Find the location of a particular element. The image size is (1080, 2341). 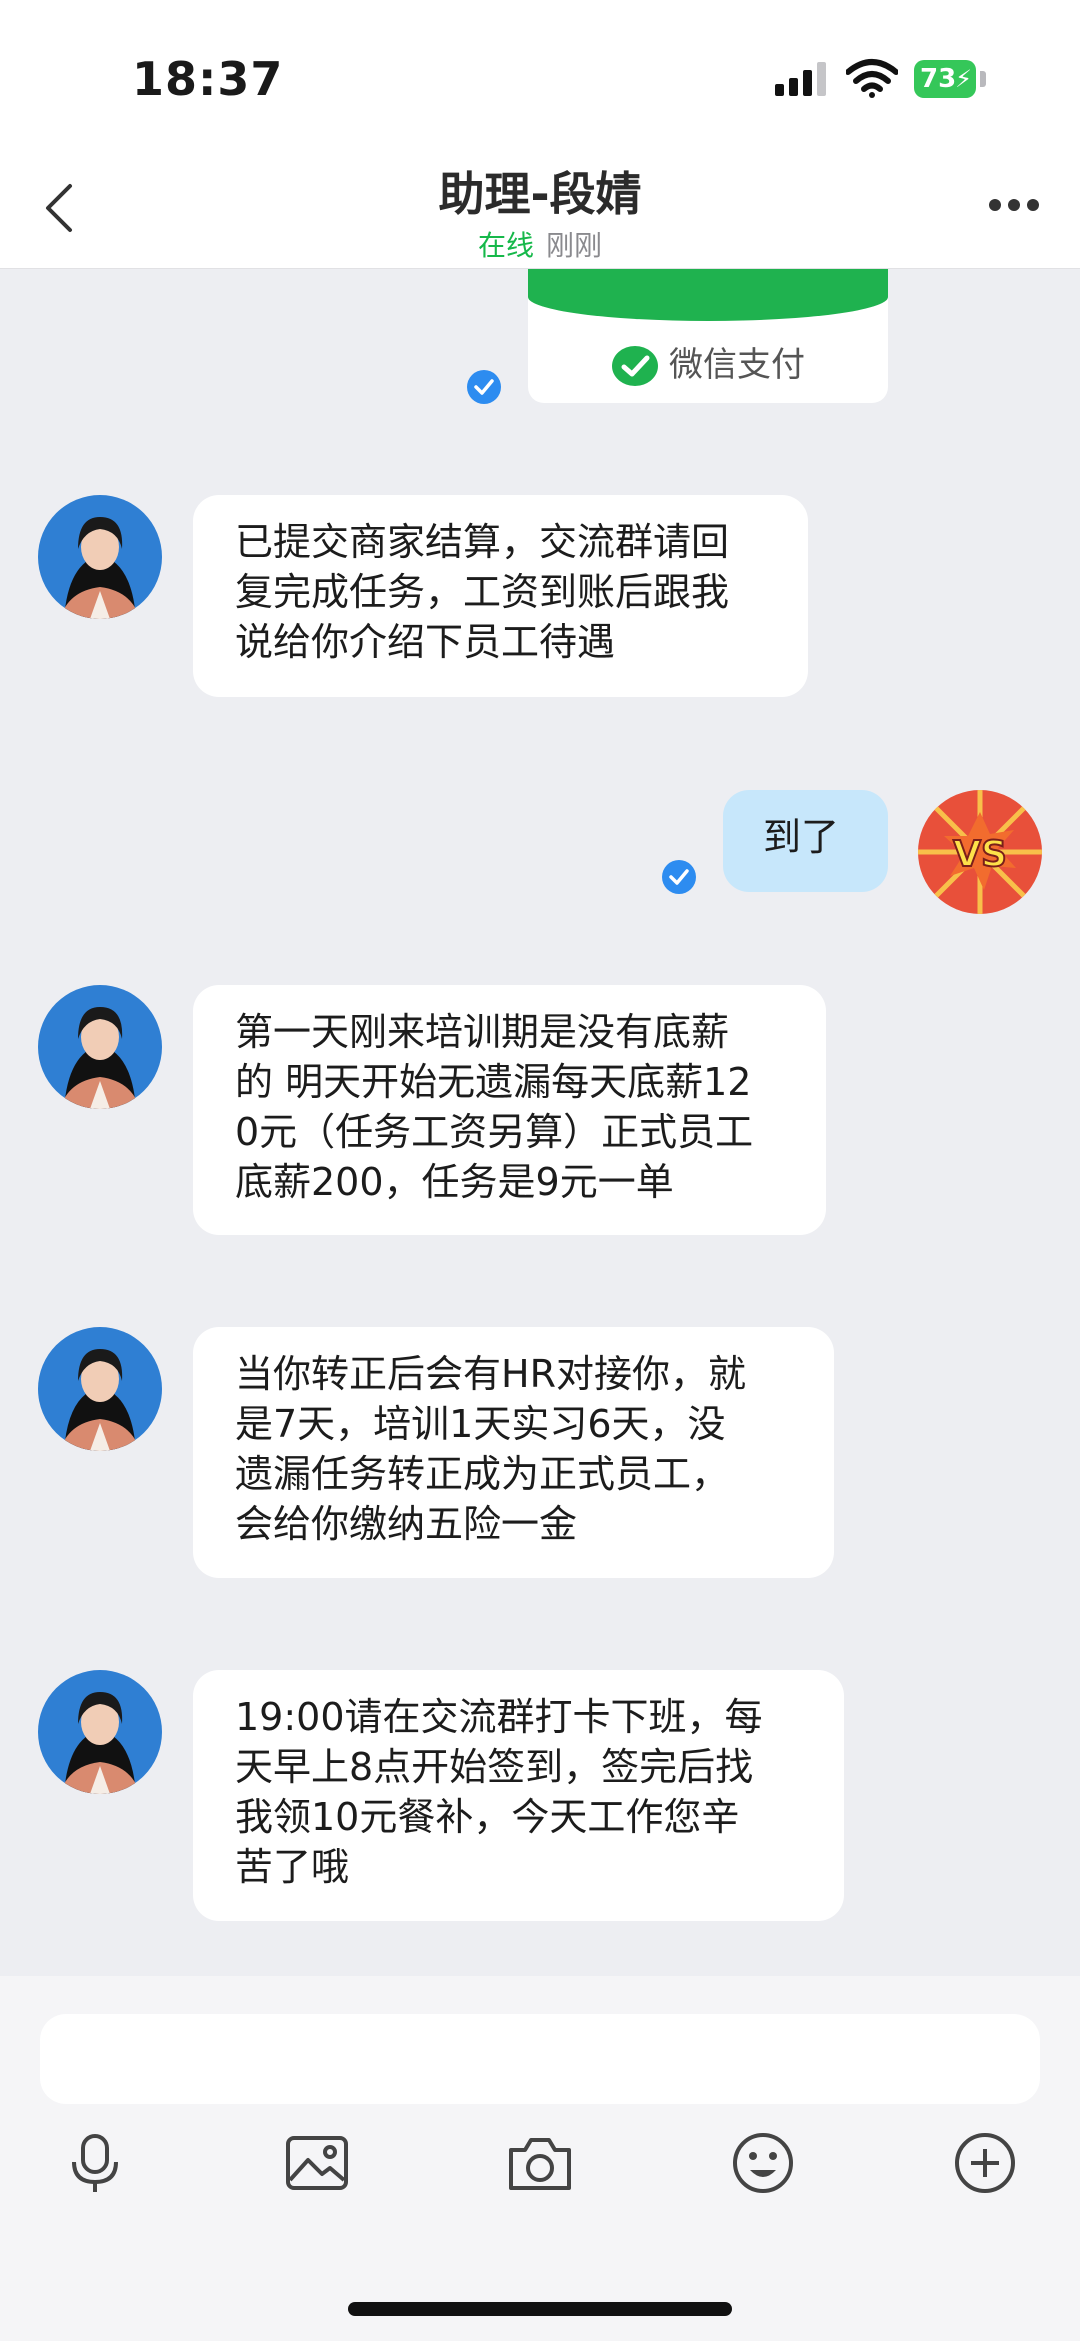

svg-text: VS is located at coordinates (980, 854).